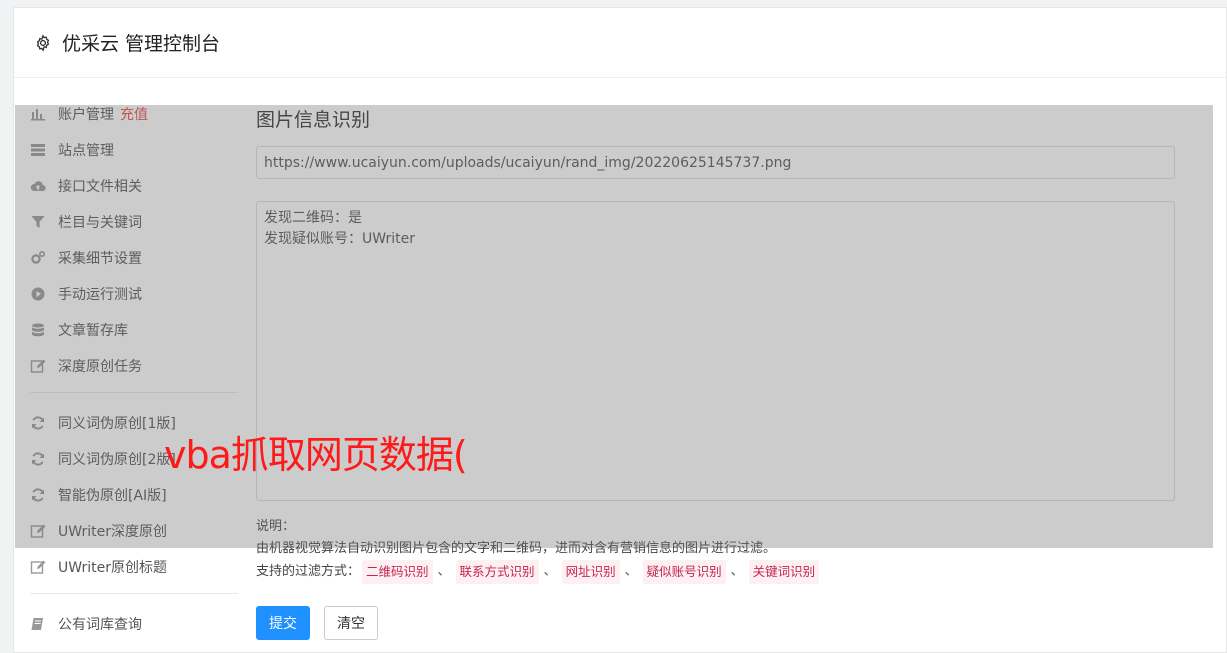 Image resolution: width=1227 pixels, height=653 pixels. Describe the element at coordinates (684, 572) in the screenshot. I see `filter-tag: 疑似账号识别` at that location.